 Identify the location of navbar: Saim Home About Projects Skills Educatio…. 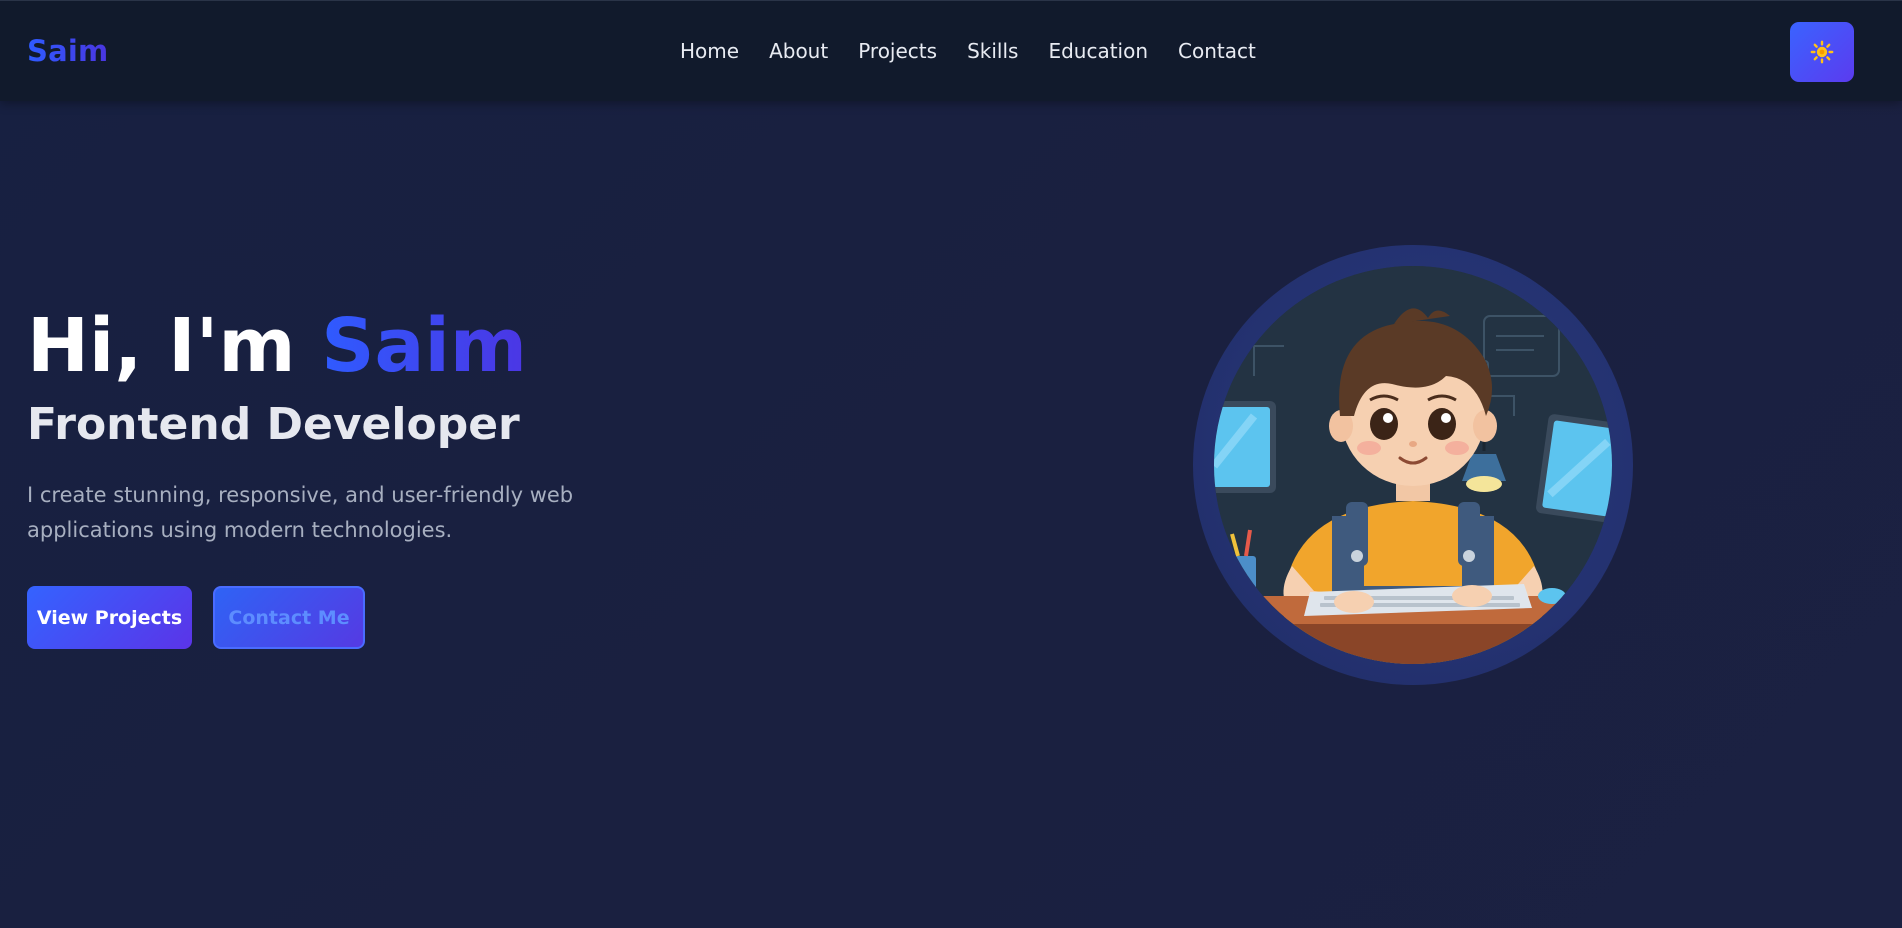
(951, 50).